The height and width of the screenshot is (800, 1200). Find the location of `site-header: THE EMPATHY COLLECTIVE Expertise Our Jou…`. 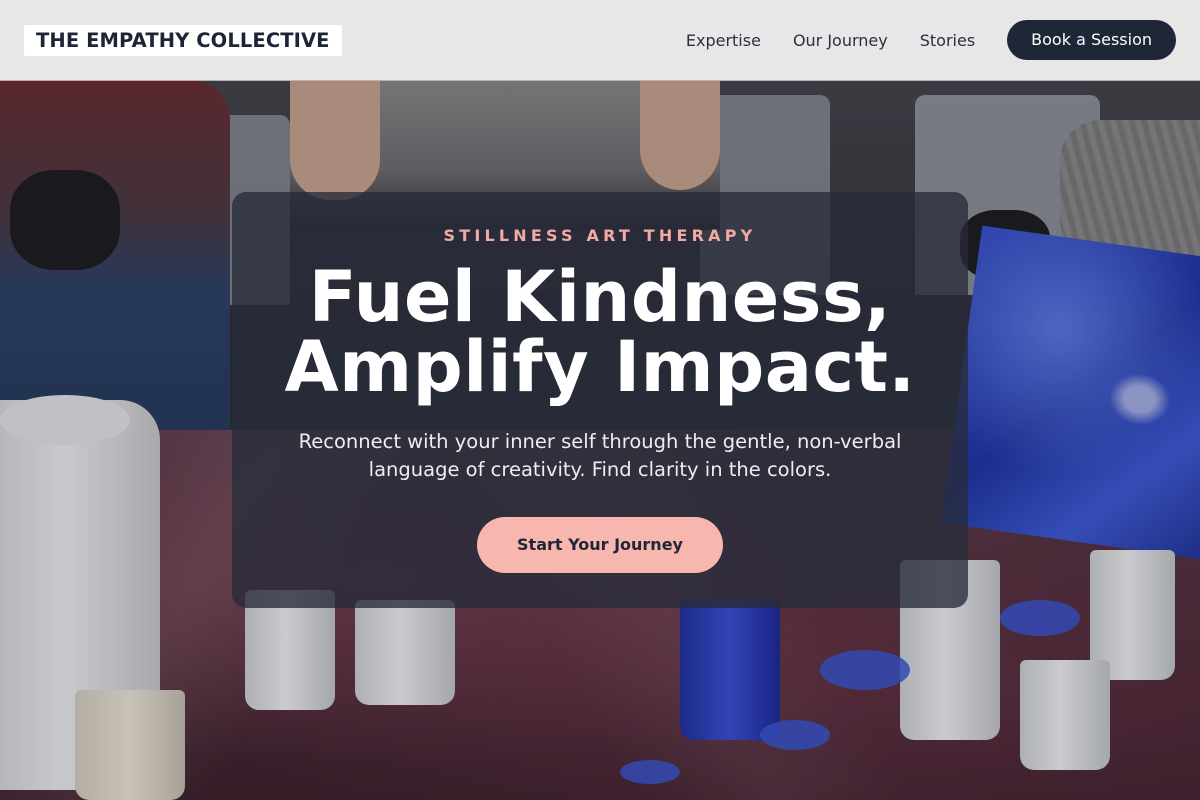

site-header: THE EMPATHY COLLECTIVE Expertise Our Jou… is located at coordinates (600, 40).